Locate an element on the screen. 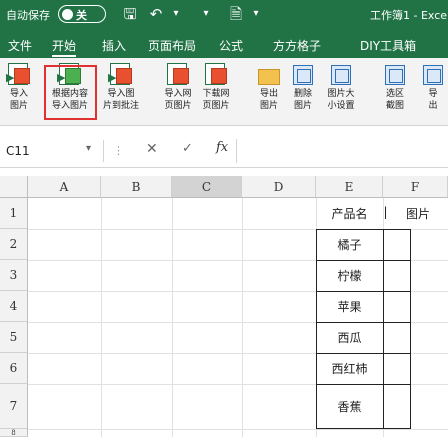  autosave-label: 自动保存 is located at coordinates (28, 15).